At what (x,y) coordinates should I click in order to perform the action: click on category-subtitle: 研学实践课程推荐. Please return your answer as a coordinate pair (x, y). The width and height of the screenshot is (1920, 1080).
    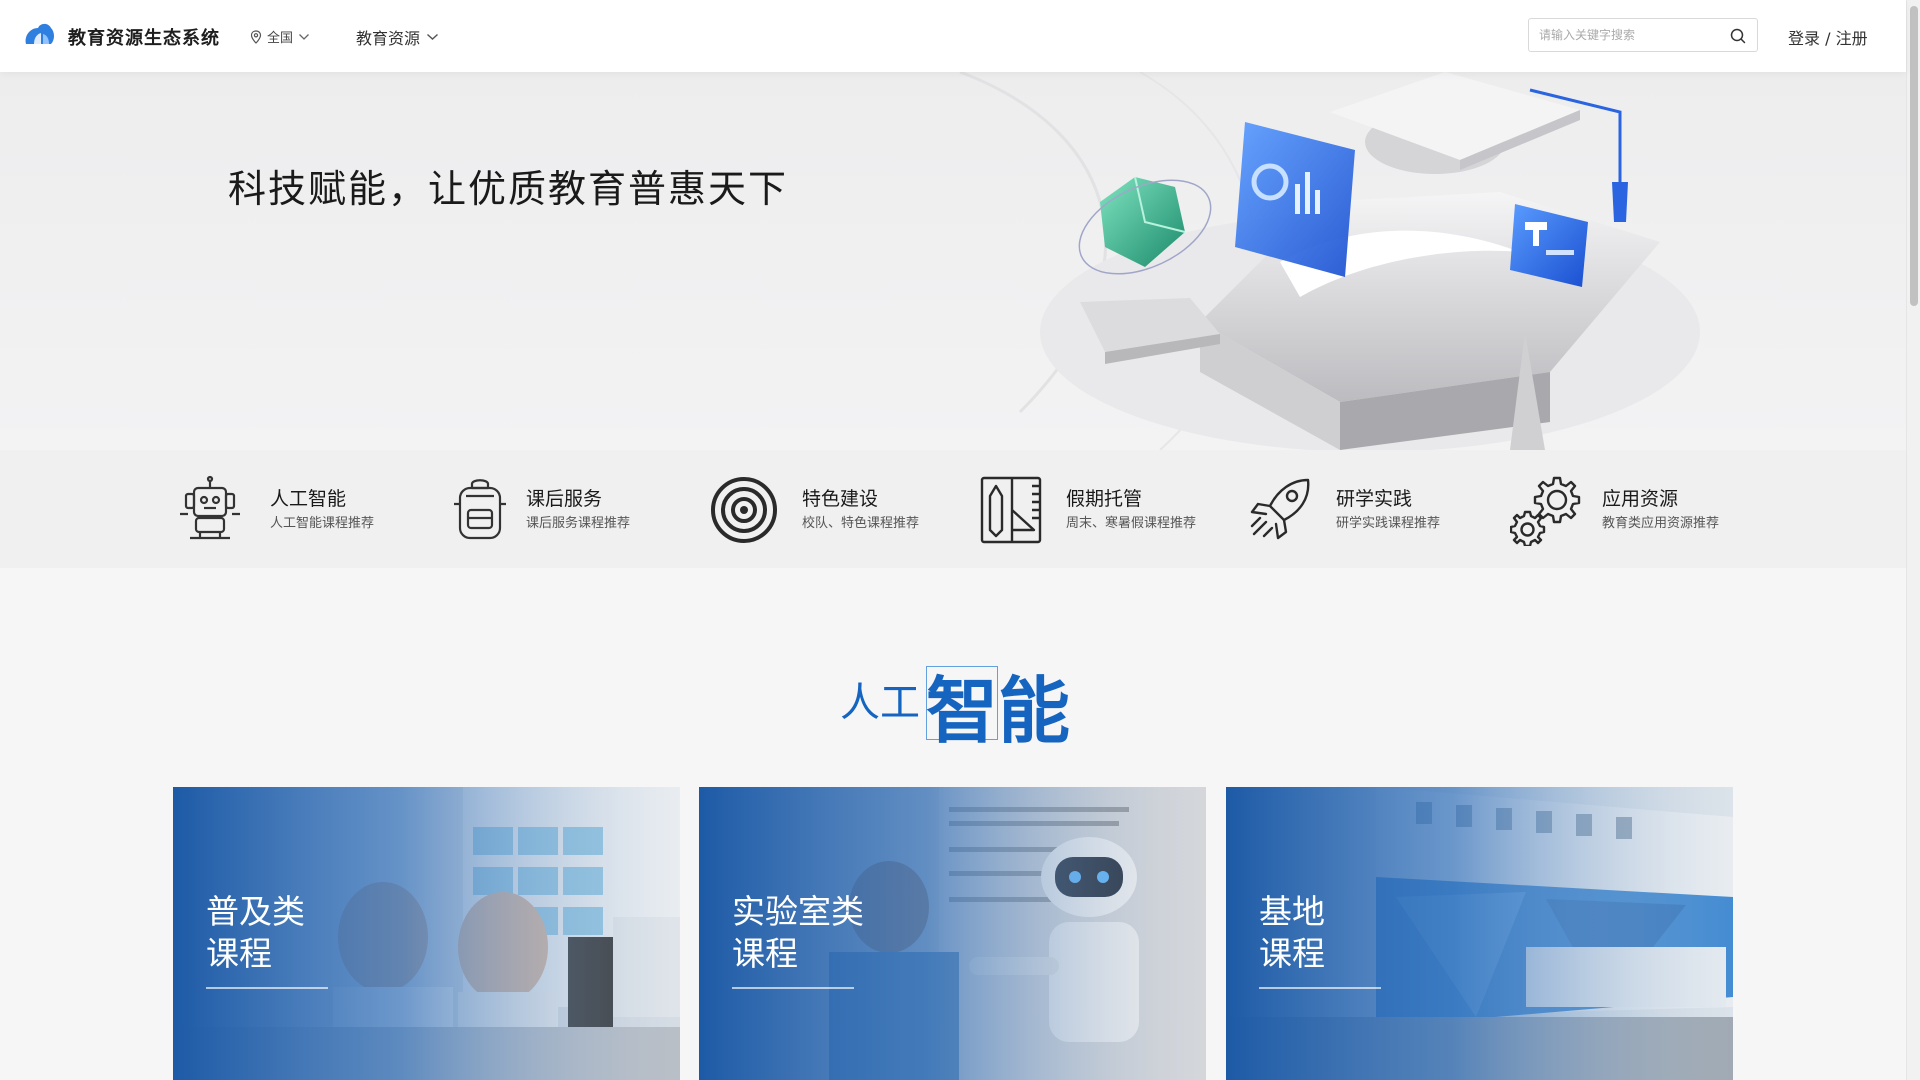
    Looking at the image, I should click on (1388, 523).